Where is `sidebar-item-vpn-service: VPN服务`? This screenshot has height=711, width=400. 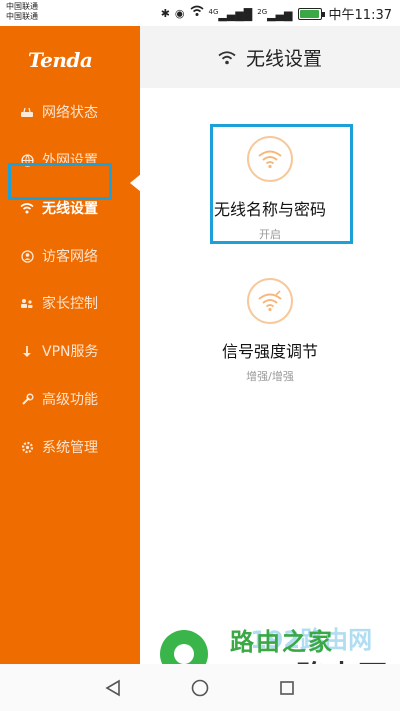 sidebar-item-vpn-service: VPN服务 is located at coordinates (70, 351).